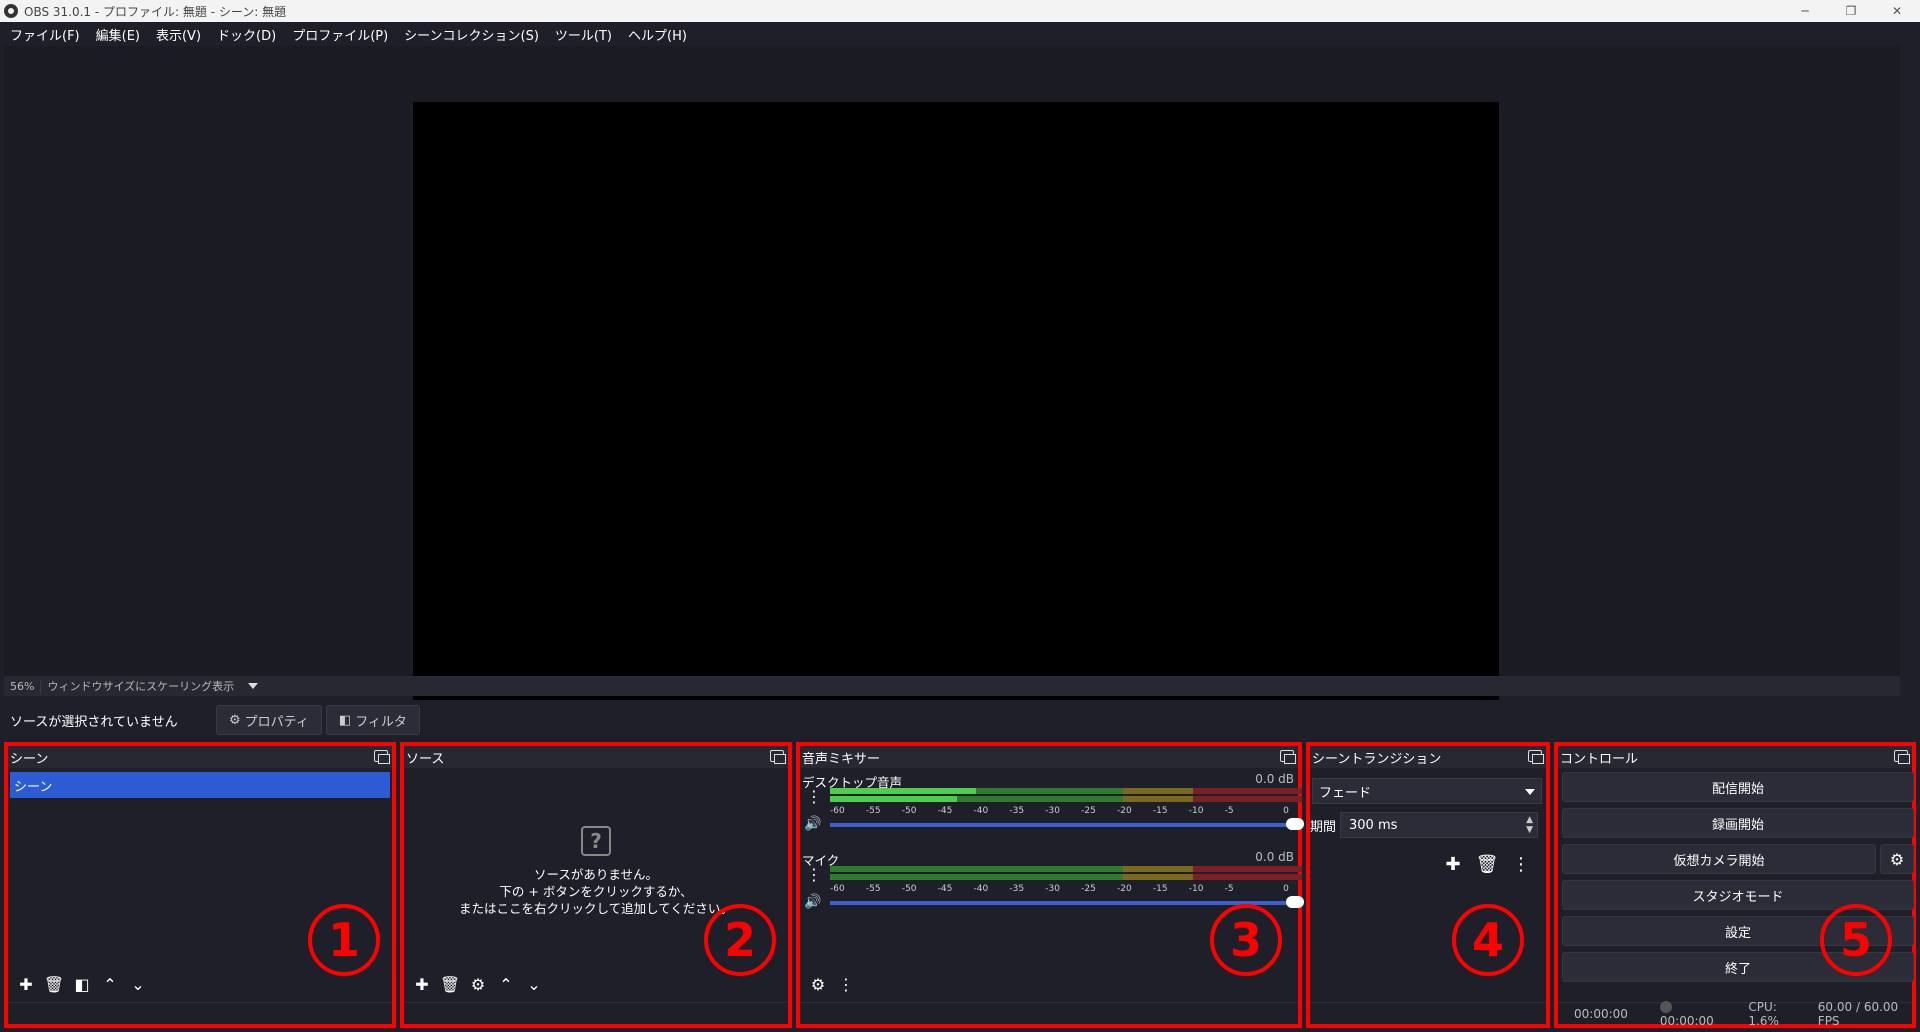 The image size is (1920, 1032). I want to click on menu-profile: プロファイル(P), so click(340, 34).